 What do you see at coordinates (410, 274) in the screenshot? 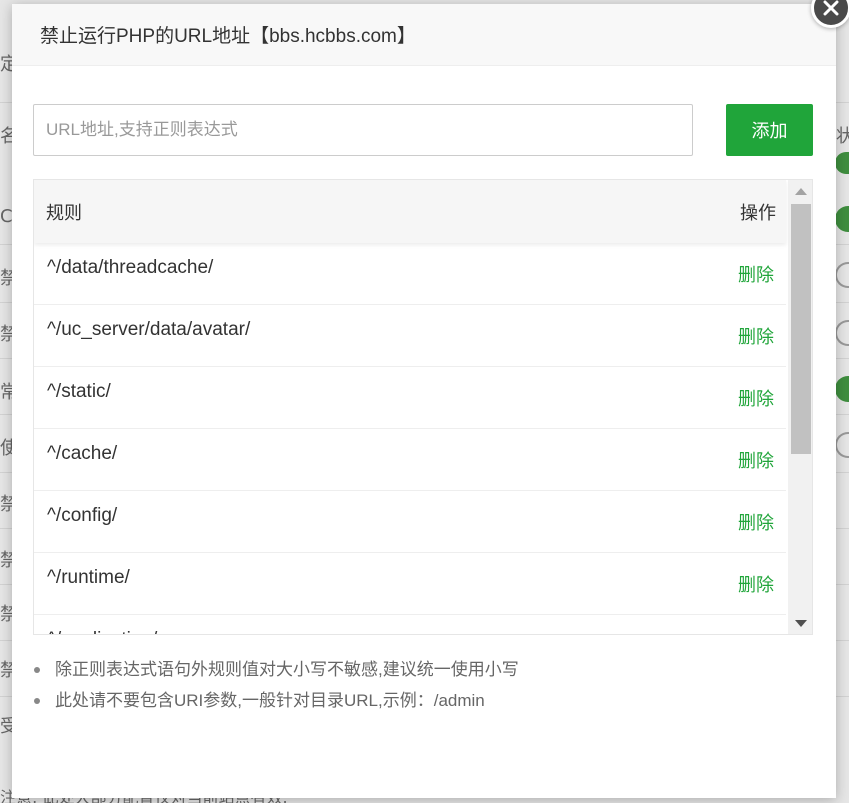
I see `table-row: ^/data/threadcache/ 删除` at bounding box center [410, 274].